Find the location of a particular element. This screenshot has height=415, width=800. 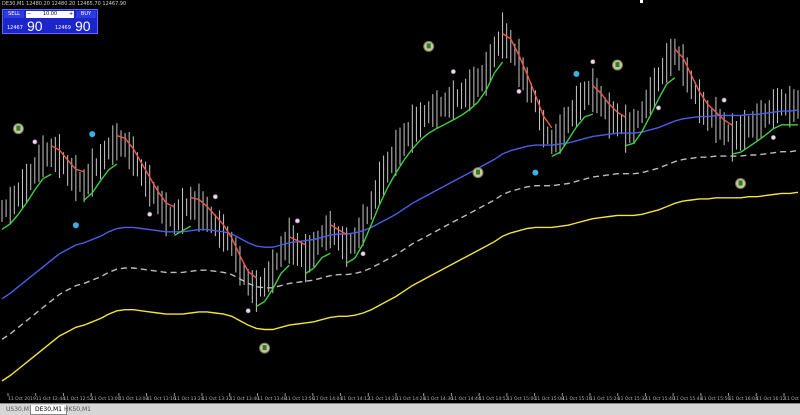

lot-size-input: 10.00 is located at coordinates (50, 14).